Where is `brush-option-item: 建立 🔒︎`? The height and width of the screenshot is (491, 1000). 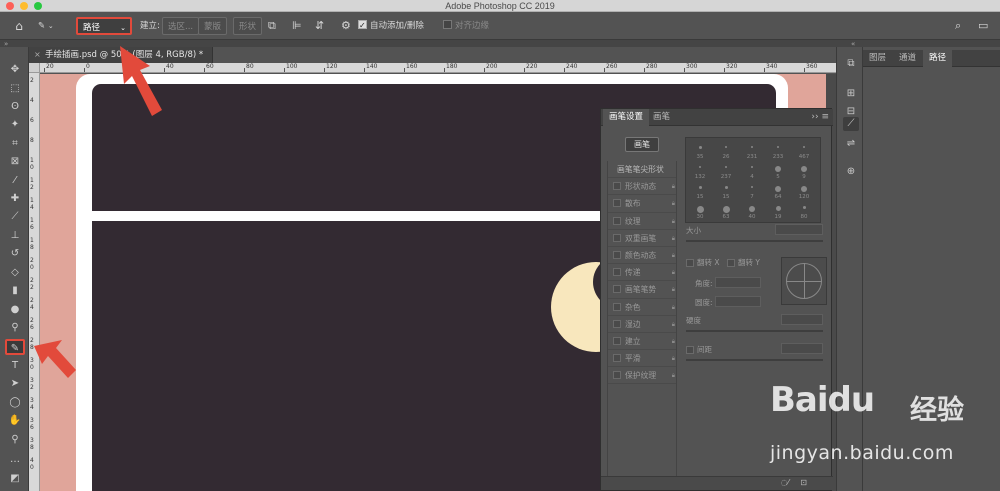 brush-option-item: 建立 🔒︎ is located at coordinates (642, 342).